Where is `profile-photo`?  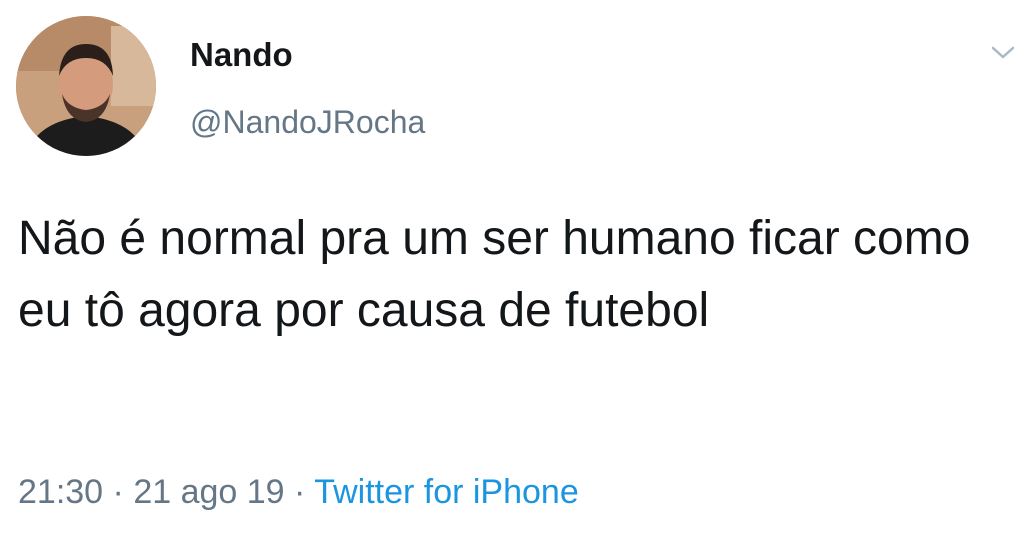
profile-photo is located at coordinates (86, 86).